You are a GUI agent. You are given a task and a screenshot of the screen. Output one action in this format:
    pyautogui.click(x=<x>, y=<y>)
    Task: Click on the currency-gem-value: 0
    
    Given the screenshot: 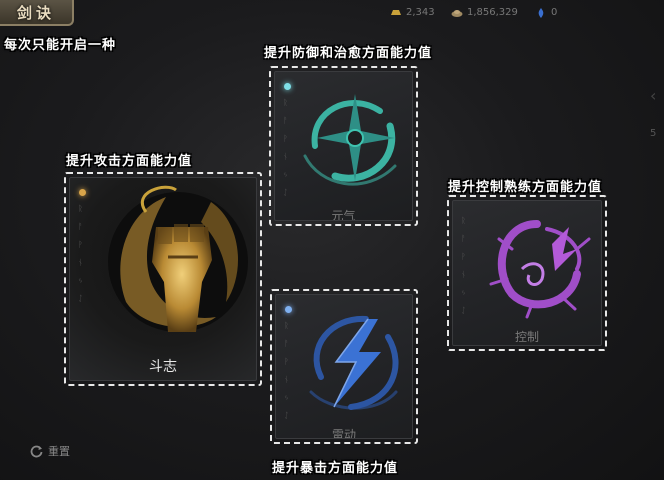 What is the action you would take?
    pyautogui.click(x=554, y=12)
    